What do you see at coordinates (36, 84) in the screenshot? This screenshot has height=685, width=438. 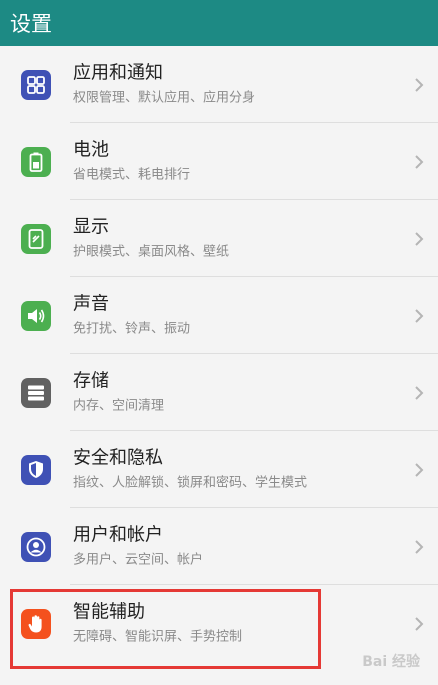 I see `apps-grid-icon` at bounding box center [36, 84].